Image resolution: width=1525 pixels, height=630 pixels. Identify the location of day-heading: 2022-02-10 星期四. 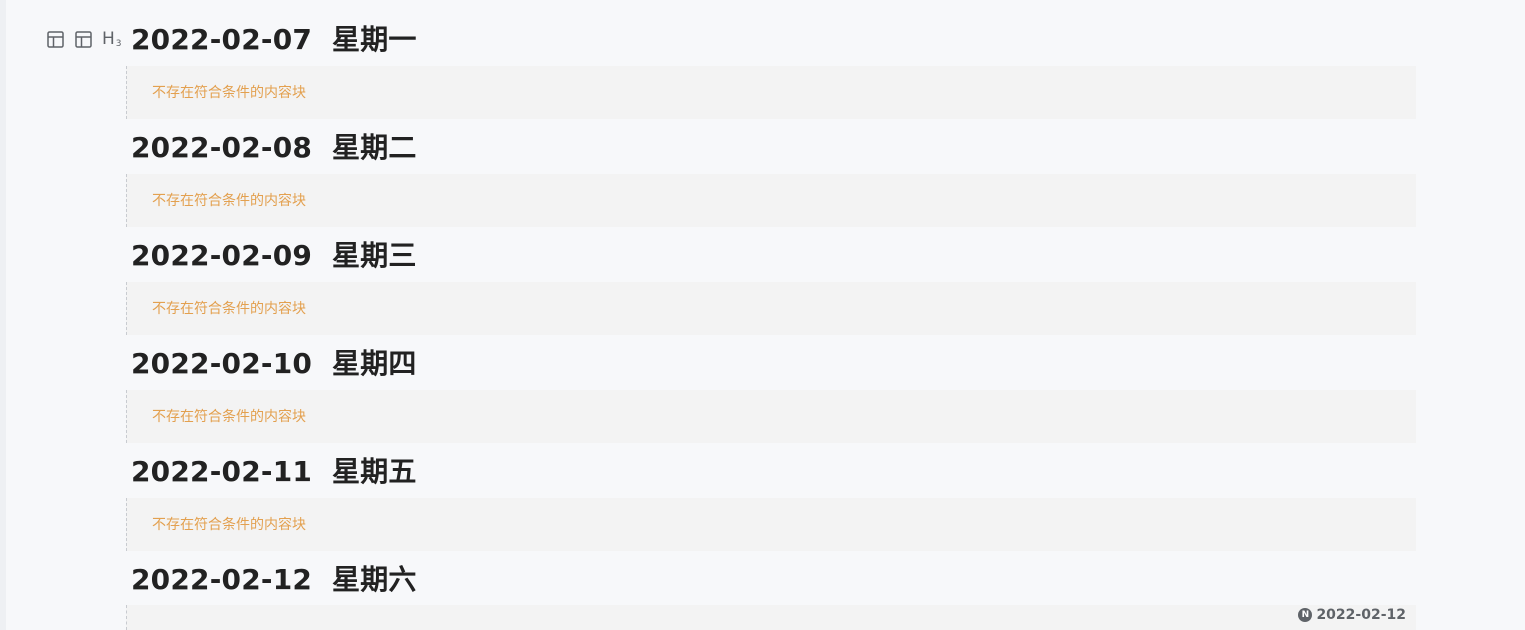
(274, 364).